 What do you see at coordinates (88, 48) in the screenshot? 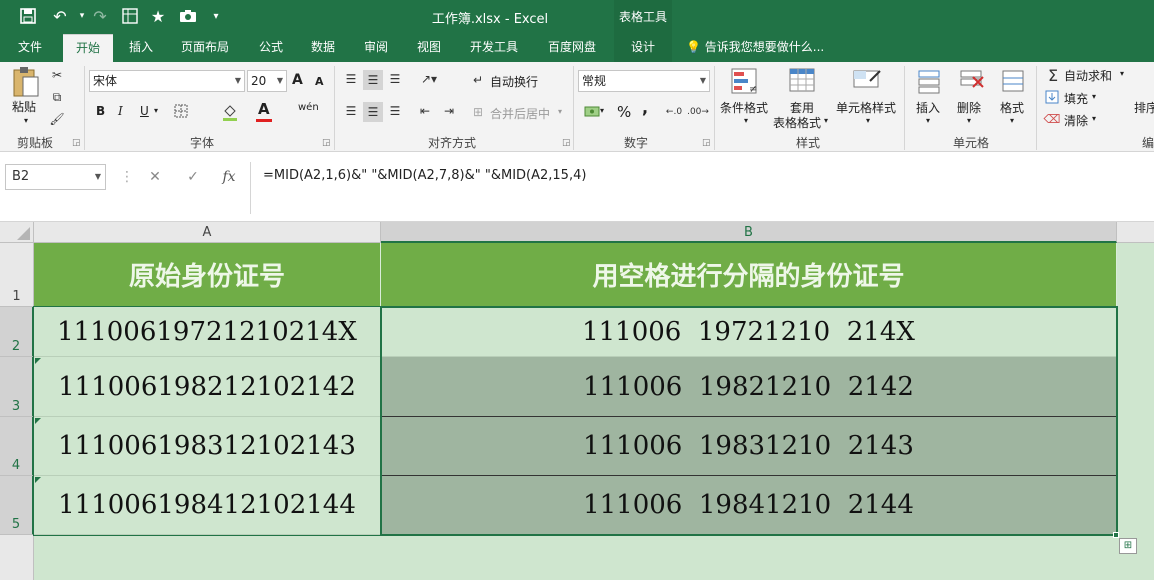
I see `tab-home: 开始` at bounding box center [88, 48].